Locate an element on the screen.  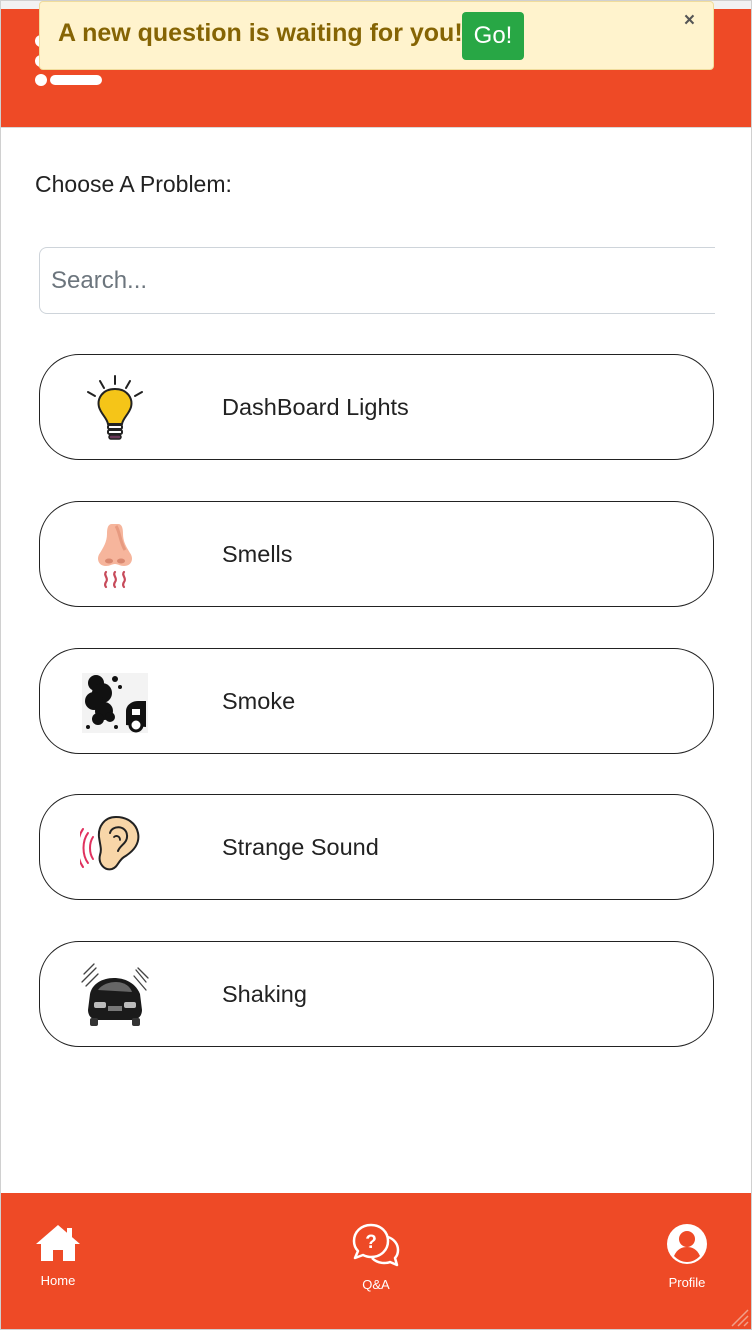
new-question-alert: A new question is waiting for you! Go! × is located at coordinates (376, 35).